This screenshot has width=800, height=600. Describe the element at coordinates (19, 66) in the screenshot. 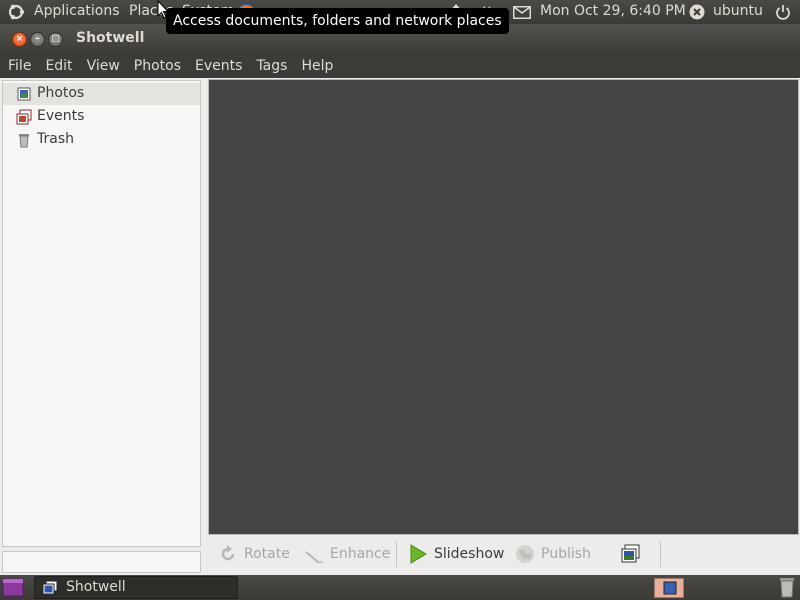

I see `menu-file: File` at that location.